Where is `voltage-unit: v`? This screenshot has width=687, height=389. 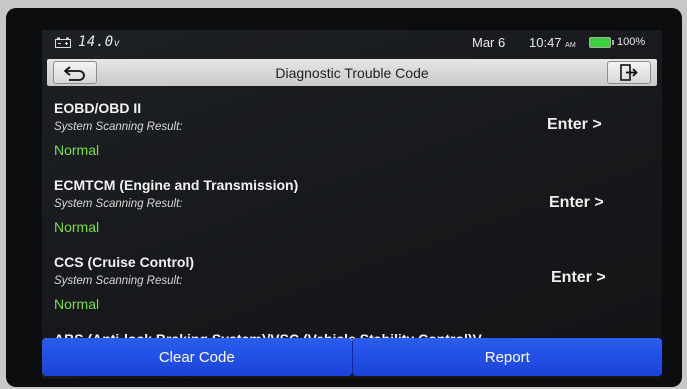
voltage-unit: v is located at coordinates (117, 43).